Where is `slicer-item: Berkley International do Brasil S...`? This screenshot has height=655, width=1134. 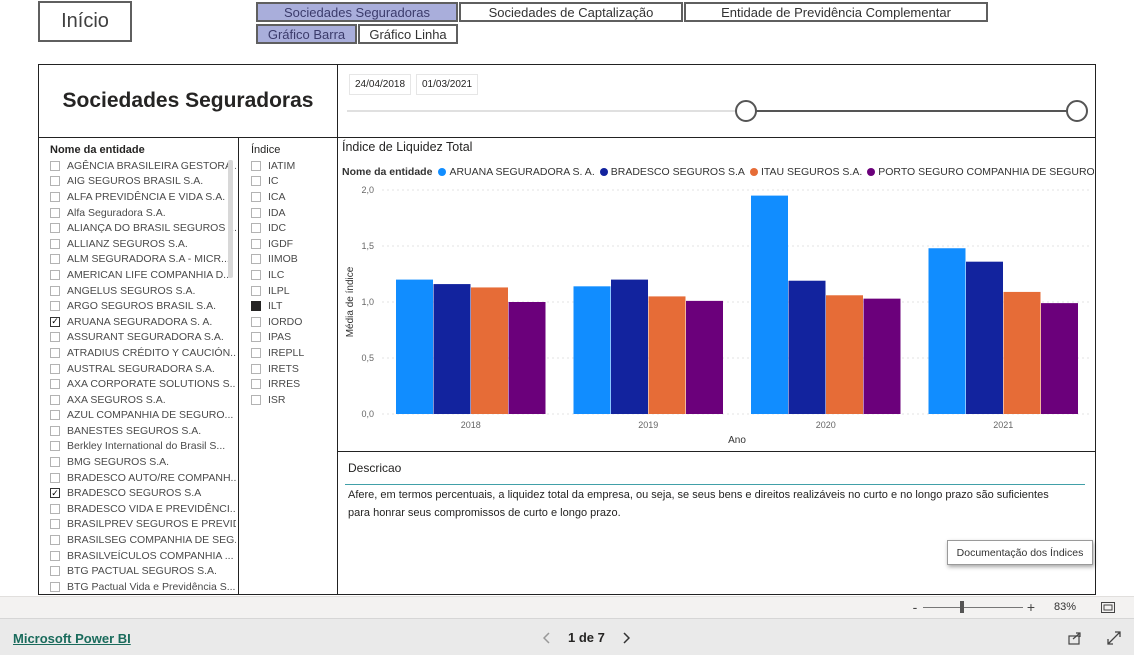 slicer-item: Berkley International do Brasil S... is located at coordinates (143, 447).